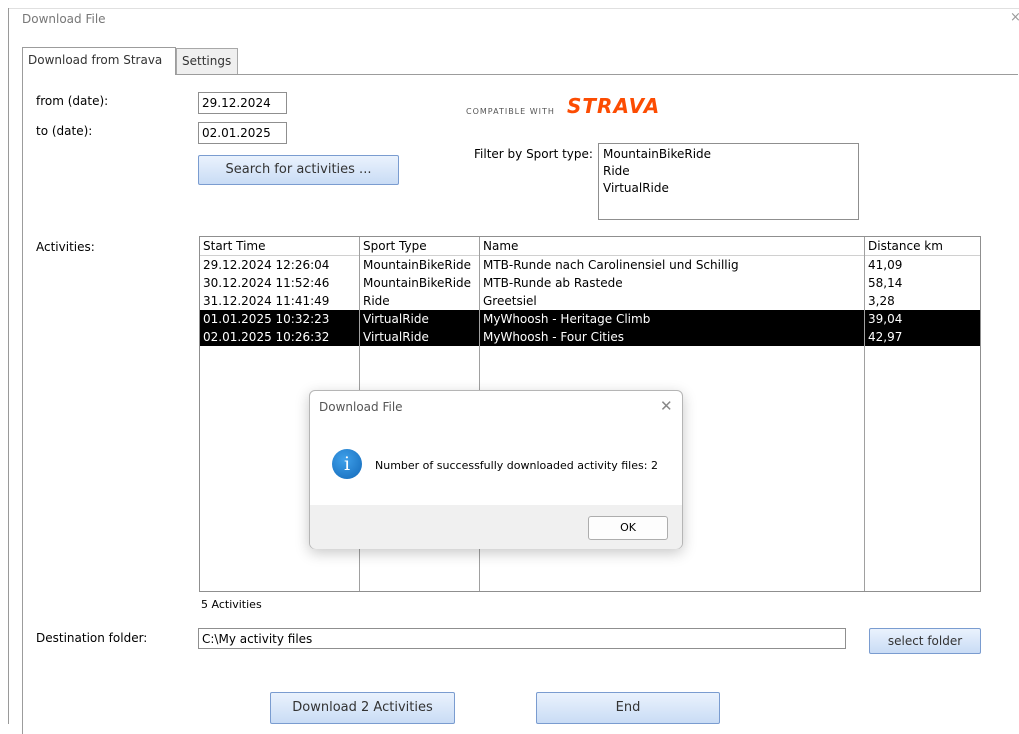  Describe the element at coordinates (499, 246) in the screenshot. I see `column-header-name: Name` at that location.